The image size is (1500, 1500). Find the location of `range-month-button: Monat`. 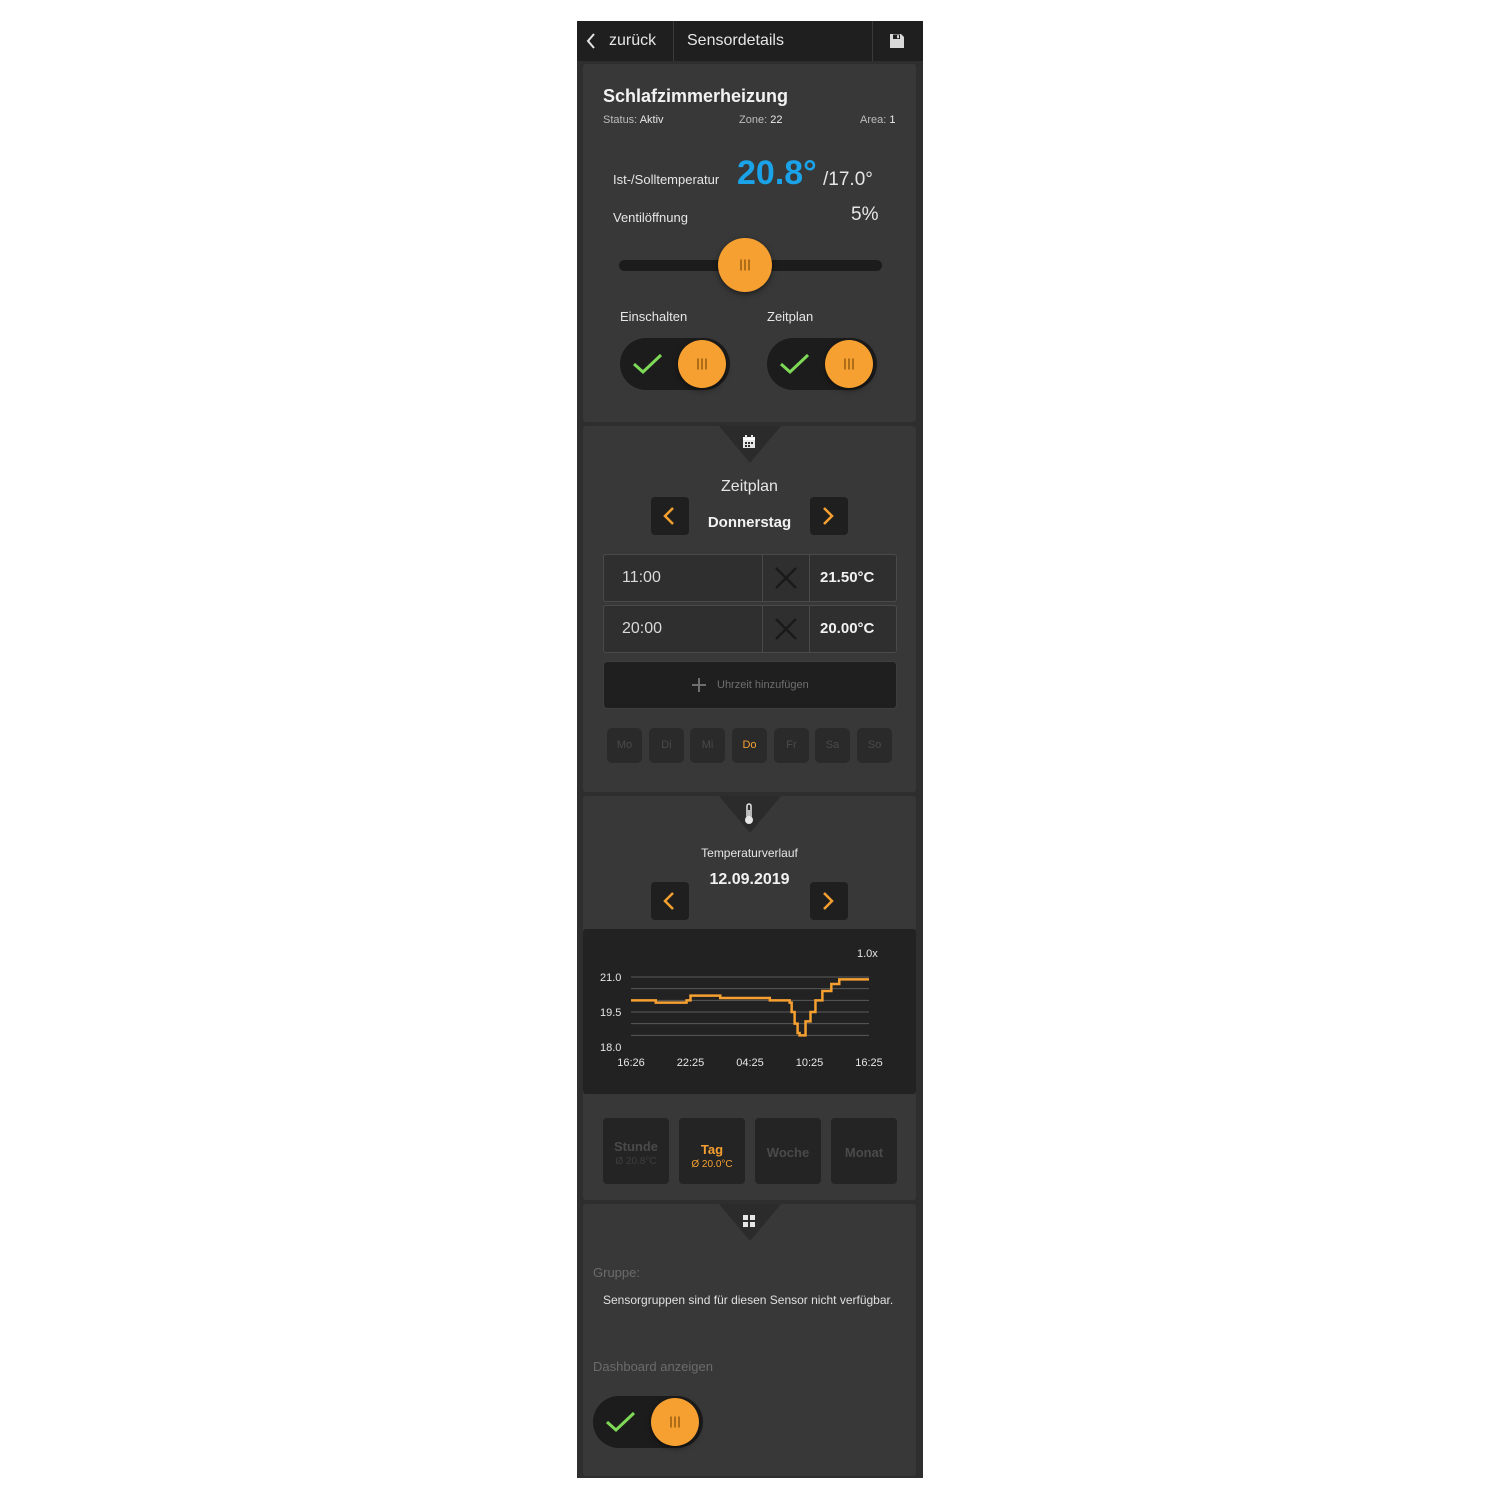

range-month-button: Monat is located at coordinates (864, 1151).